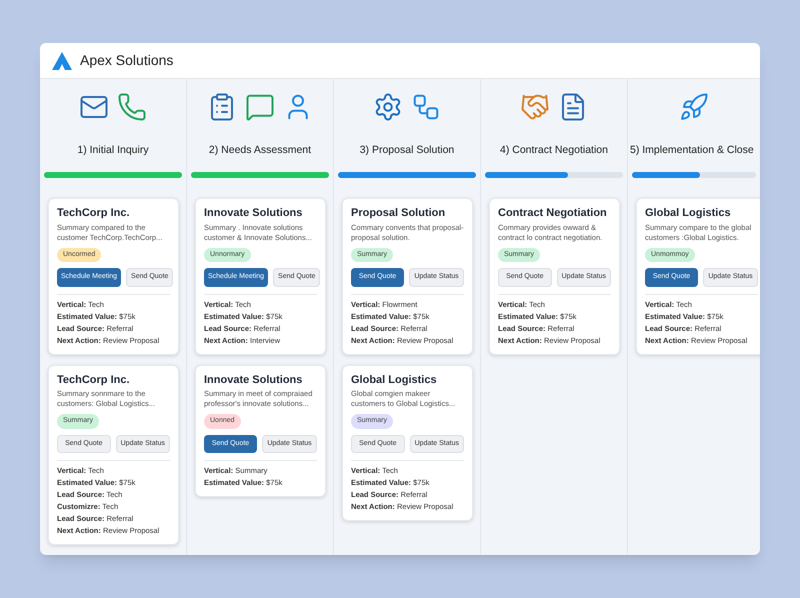  What do you see at coordinates (260, 107) in the screenshot?
I see `chat-icon` at bounding box center [260, 107].